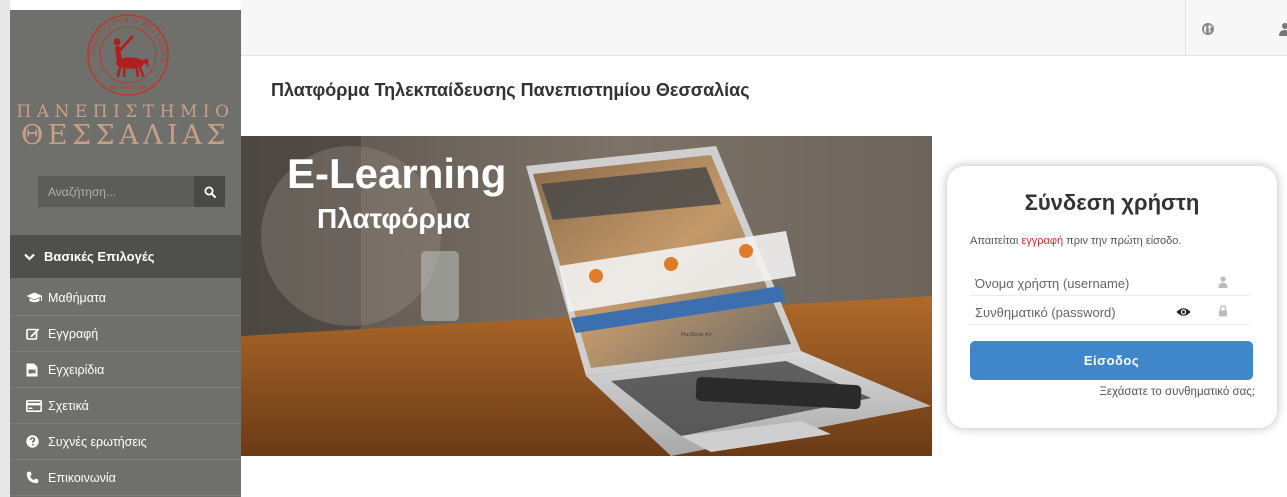  Describe the element at coordinates (1067, 312) in the screenshot. I see `password-input` at that location.